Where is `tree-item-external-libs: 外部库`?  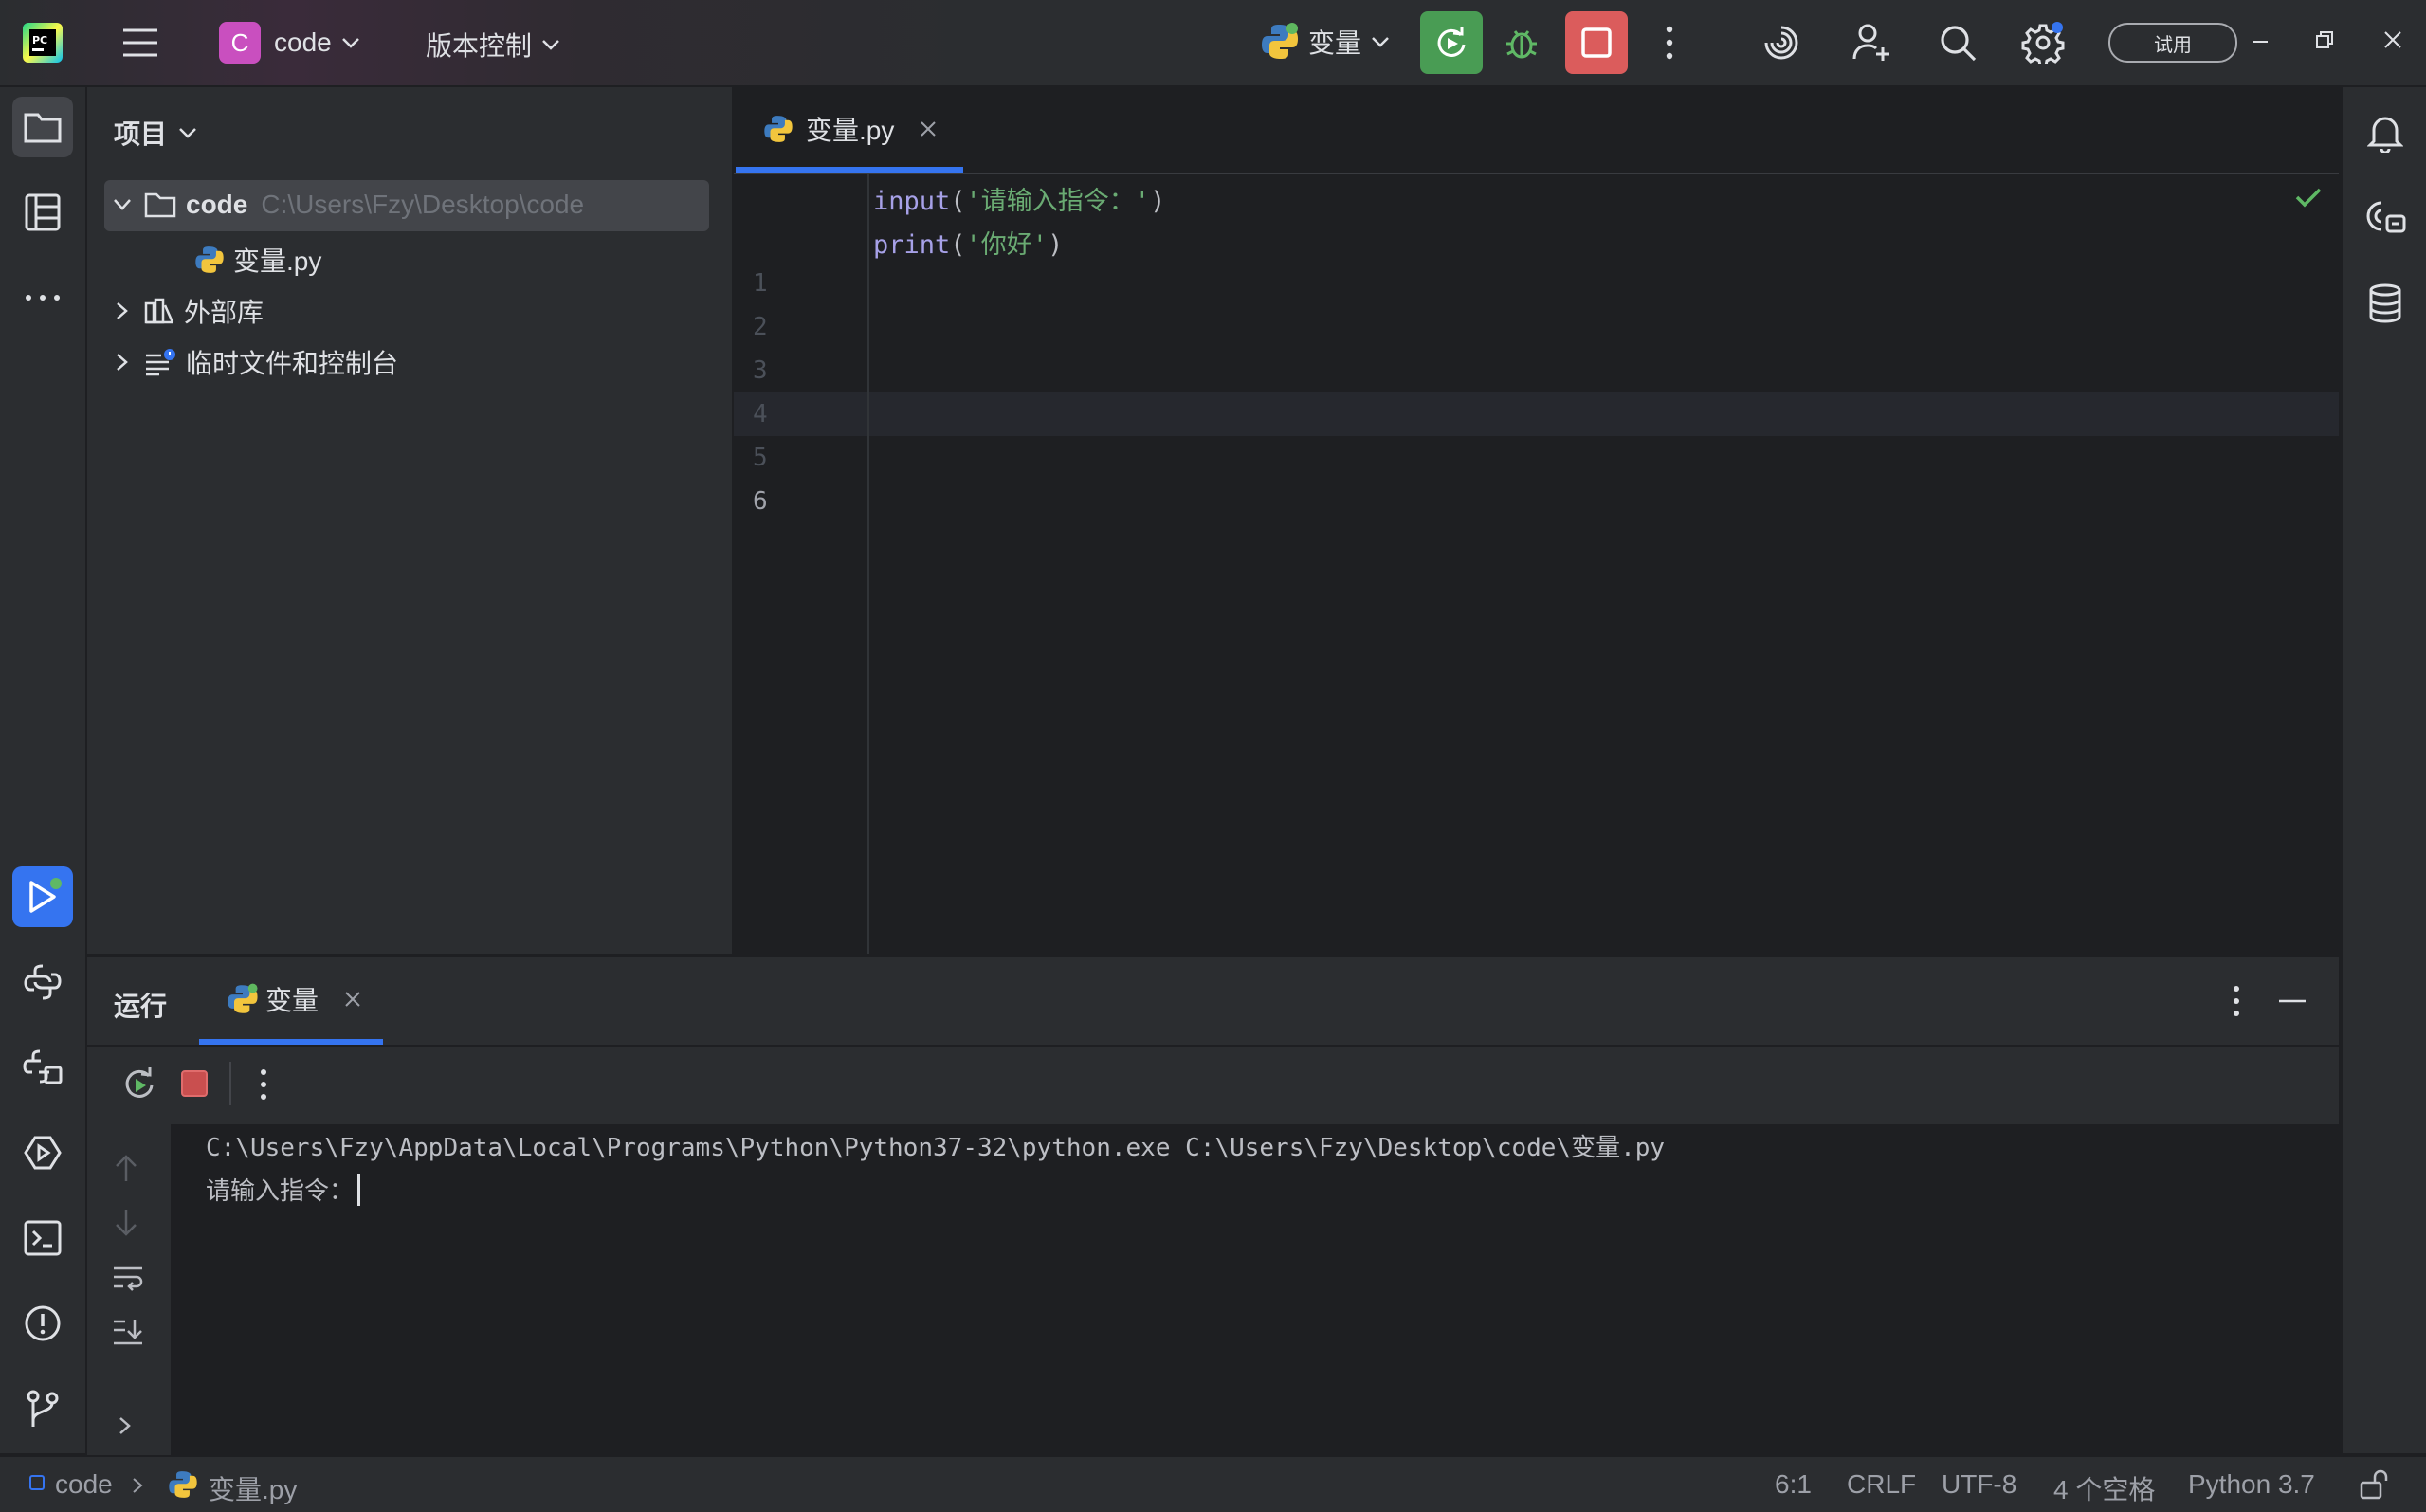
tree-item-external-libs: 外部库 is located at coordinates (188, 311).